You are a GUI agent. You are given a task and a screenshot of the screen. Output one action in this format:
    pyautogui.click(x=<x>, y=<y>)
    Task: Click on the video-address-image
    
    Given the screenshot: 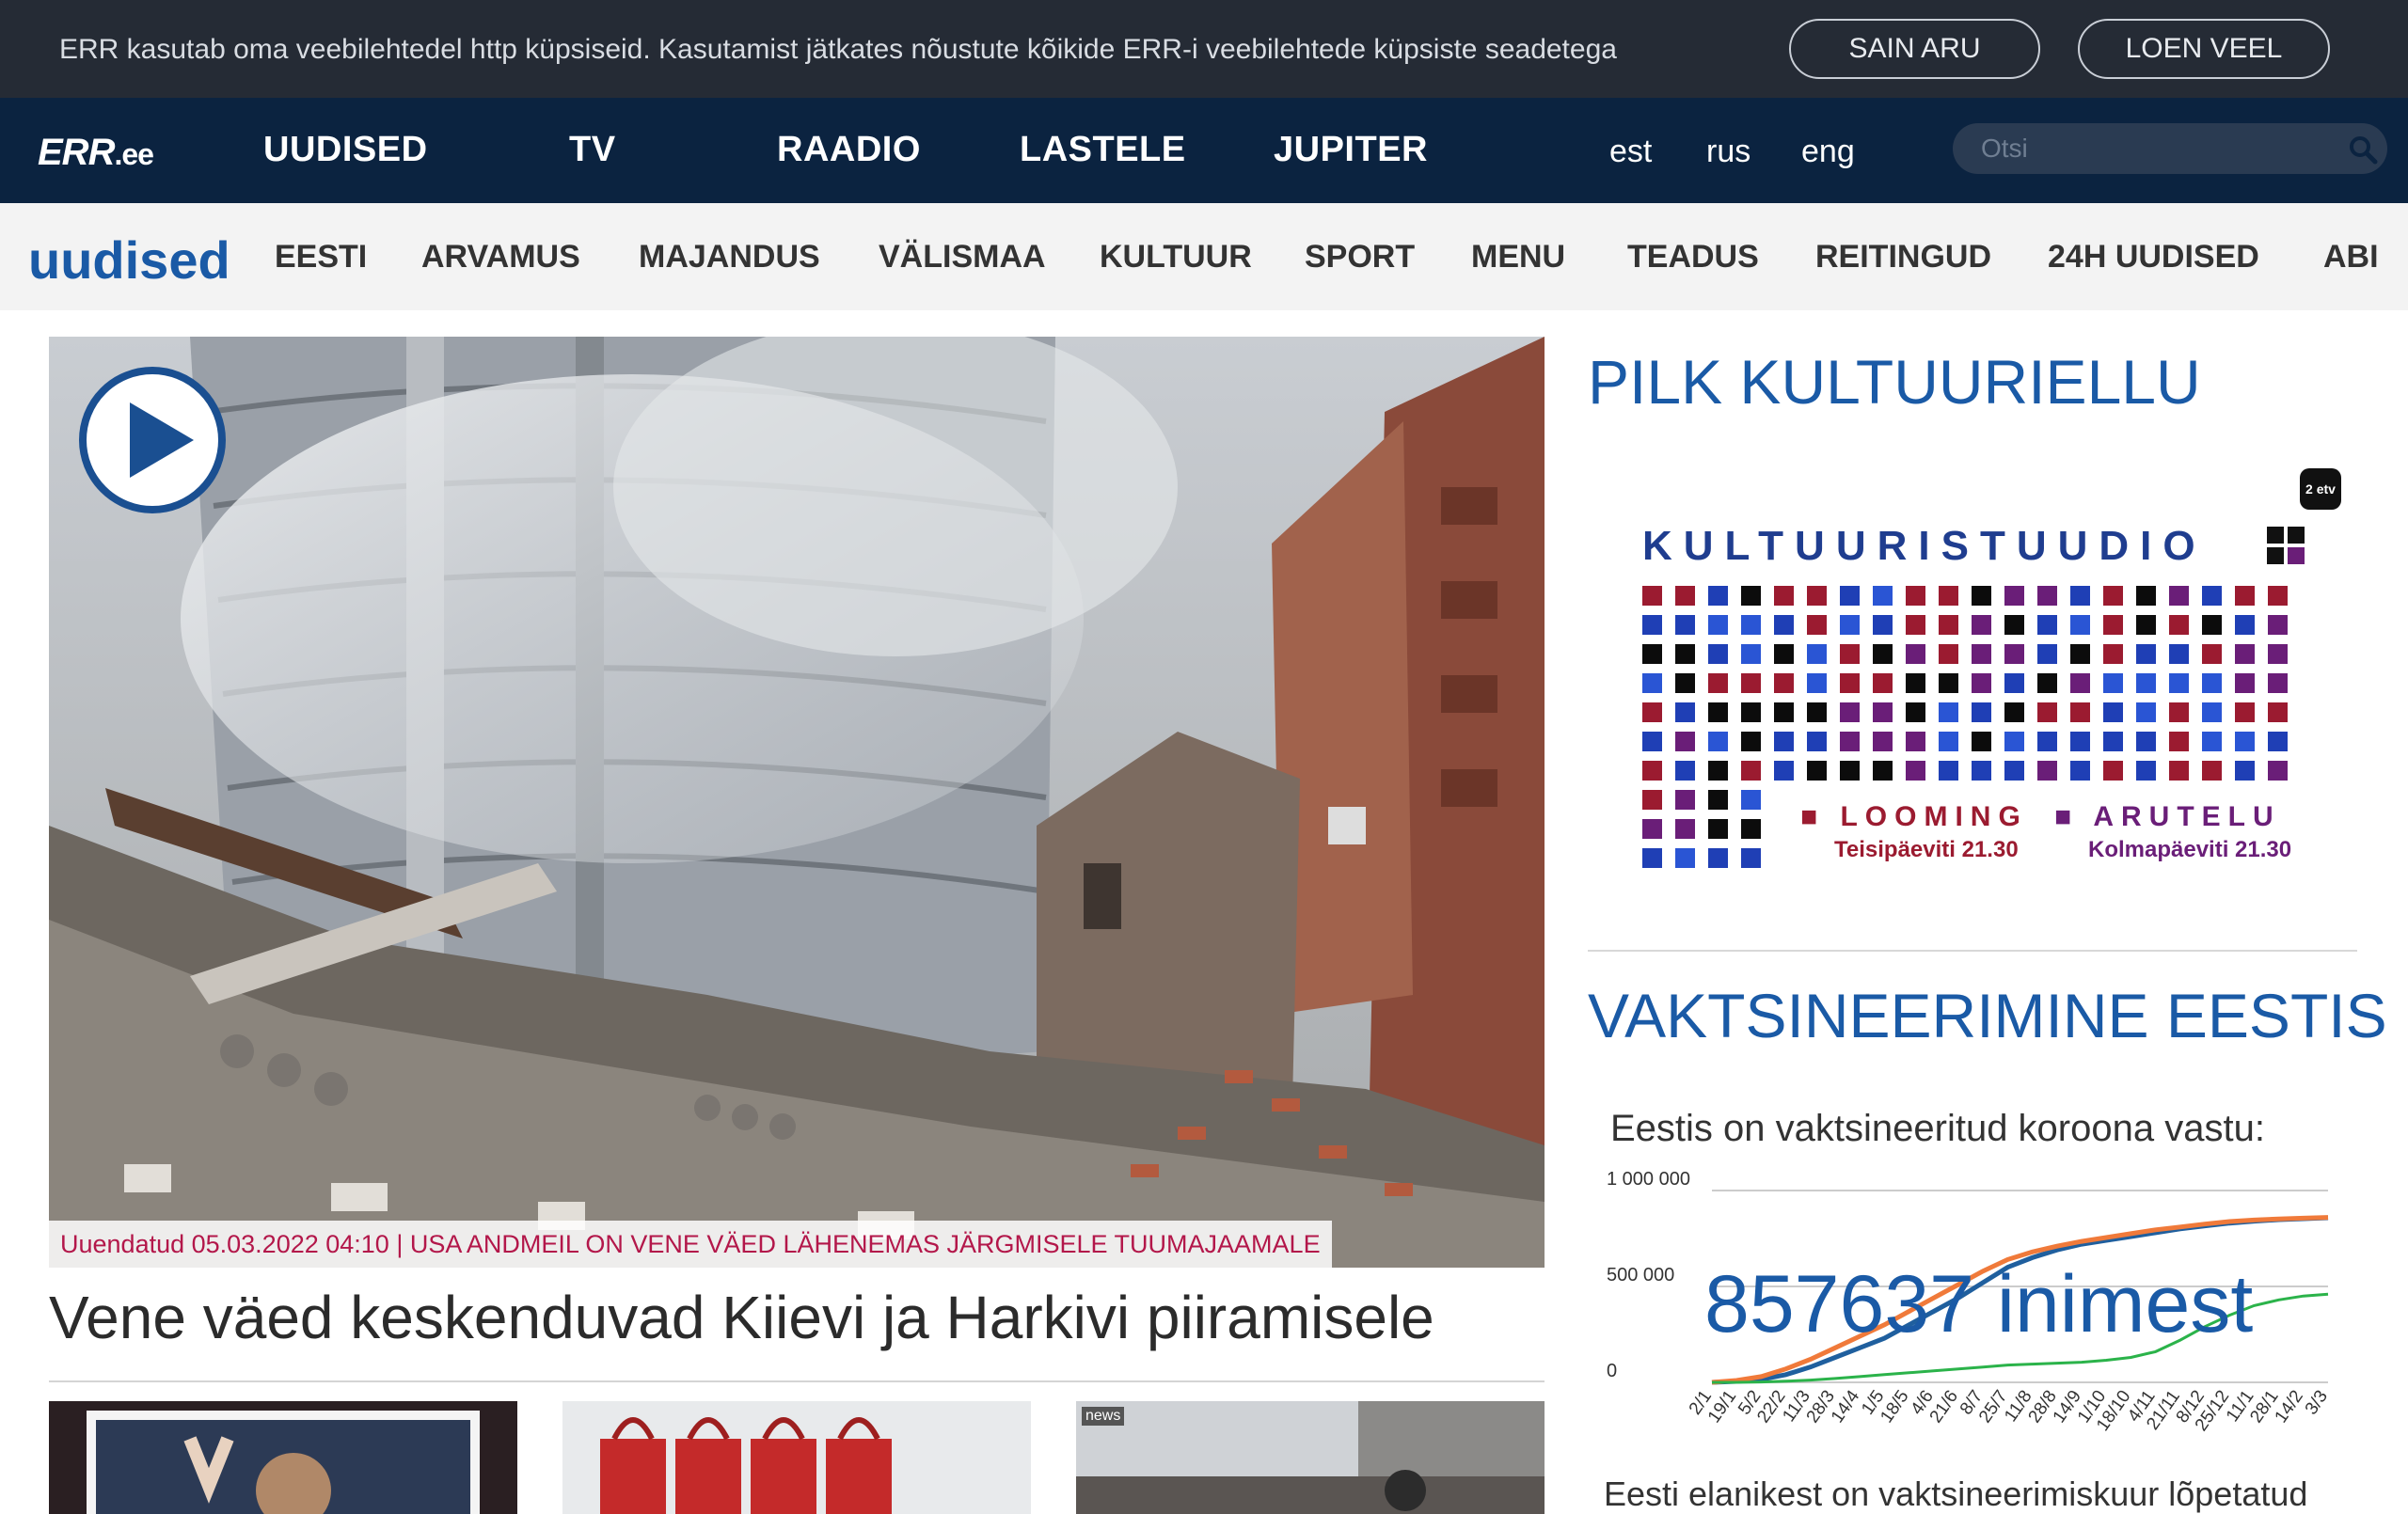 What is the action you would take?
    pyautogui.click(x=283, y=1458)
    